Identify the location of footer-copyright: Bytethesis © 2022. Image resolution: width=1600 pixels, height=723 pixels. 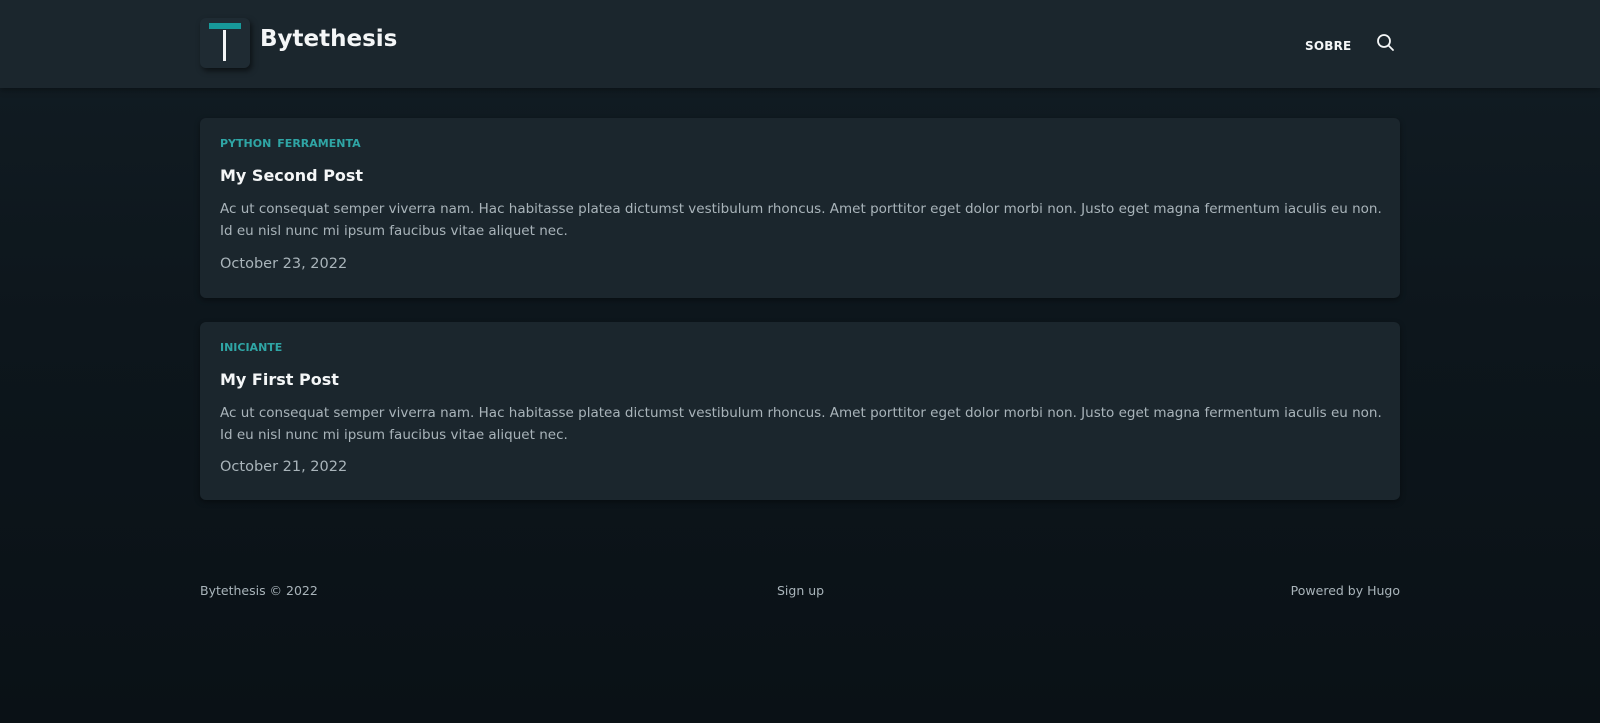
(259, 590).